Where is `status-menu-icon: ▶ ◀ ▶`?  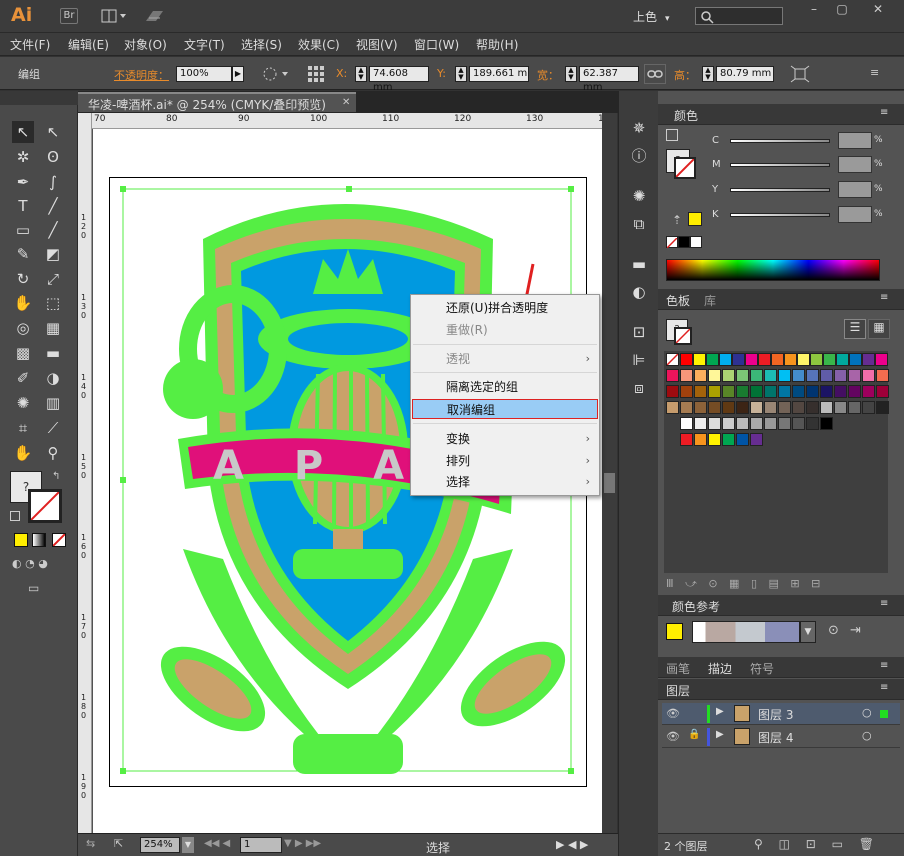 status-menu-icon: ▶ ◀ ▶ is located at coordinates (572, 844).